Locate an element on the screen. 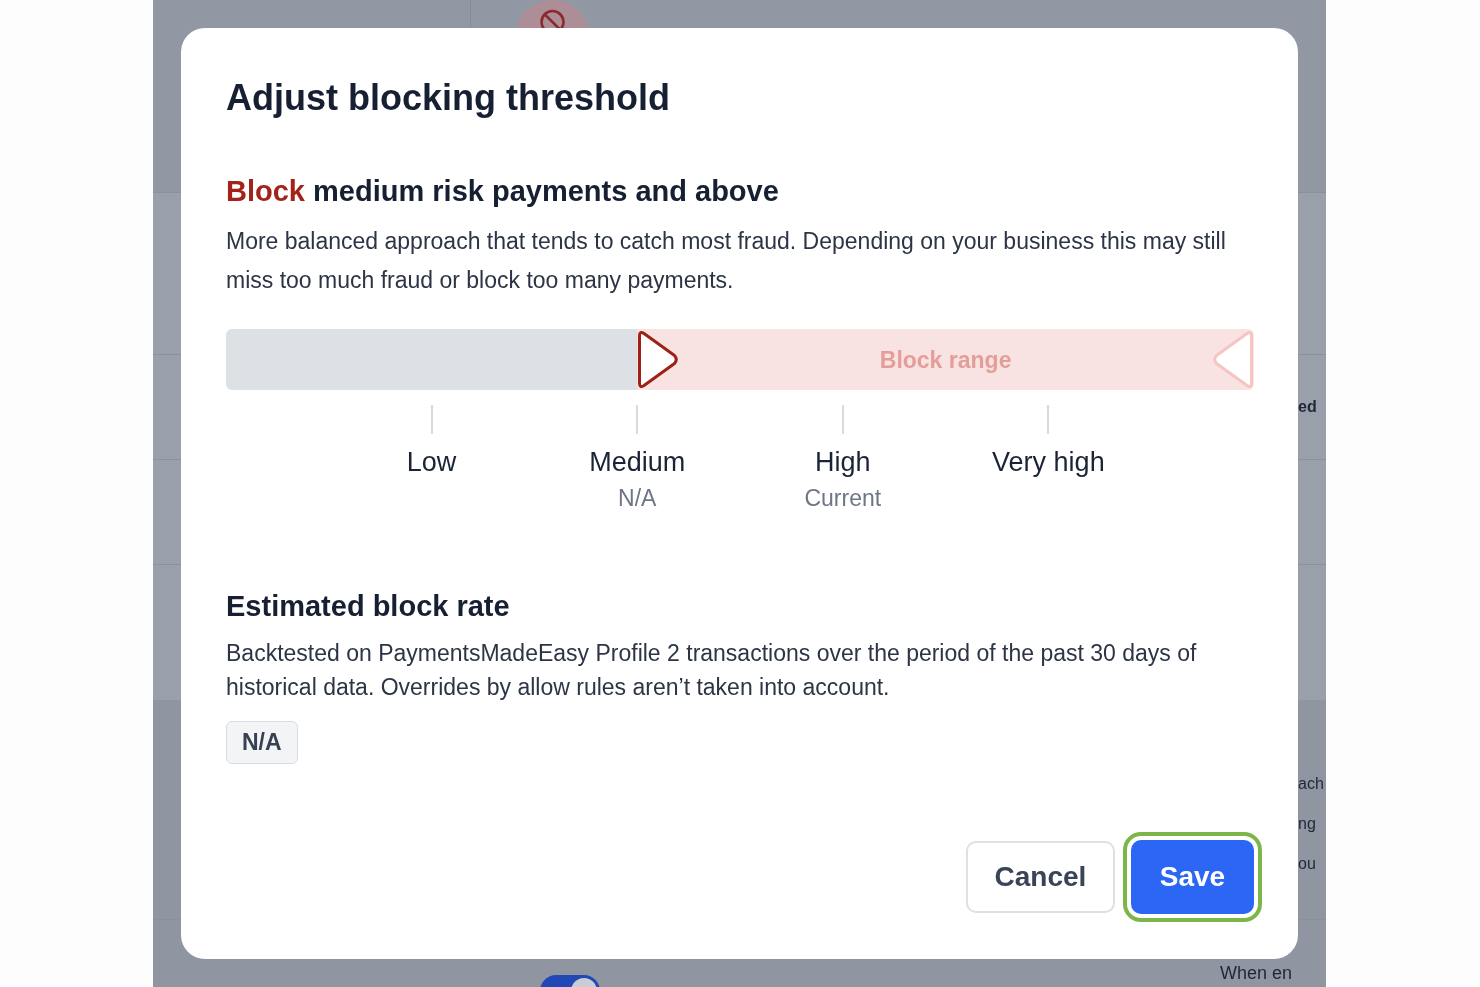 Image resolution: width=1480 pixels, height=987 pixels. range-end-handle is located at coordinates (1233, 359).